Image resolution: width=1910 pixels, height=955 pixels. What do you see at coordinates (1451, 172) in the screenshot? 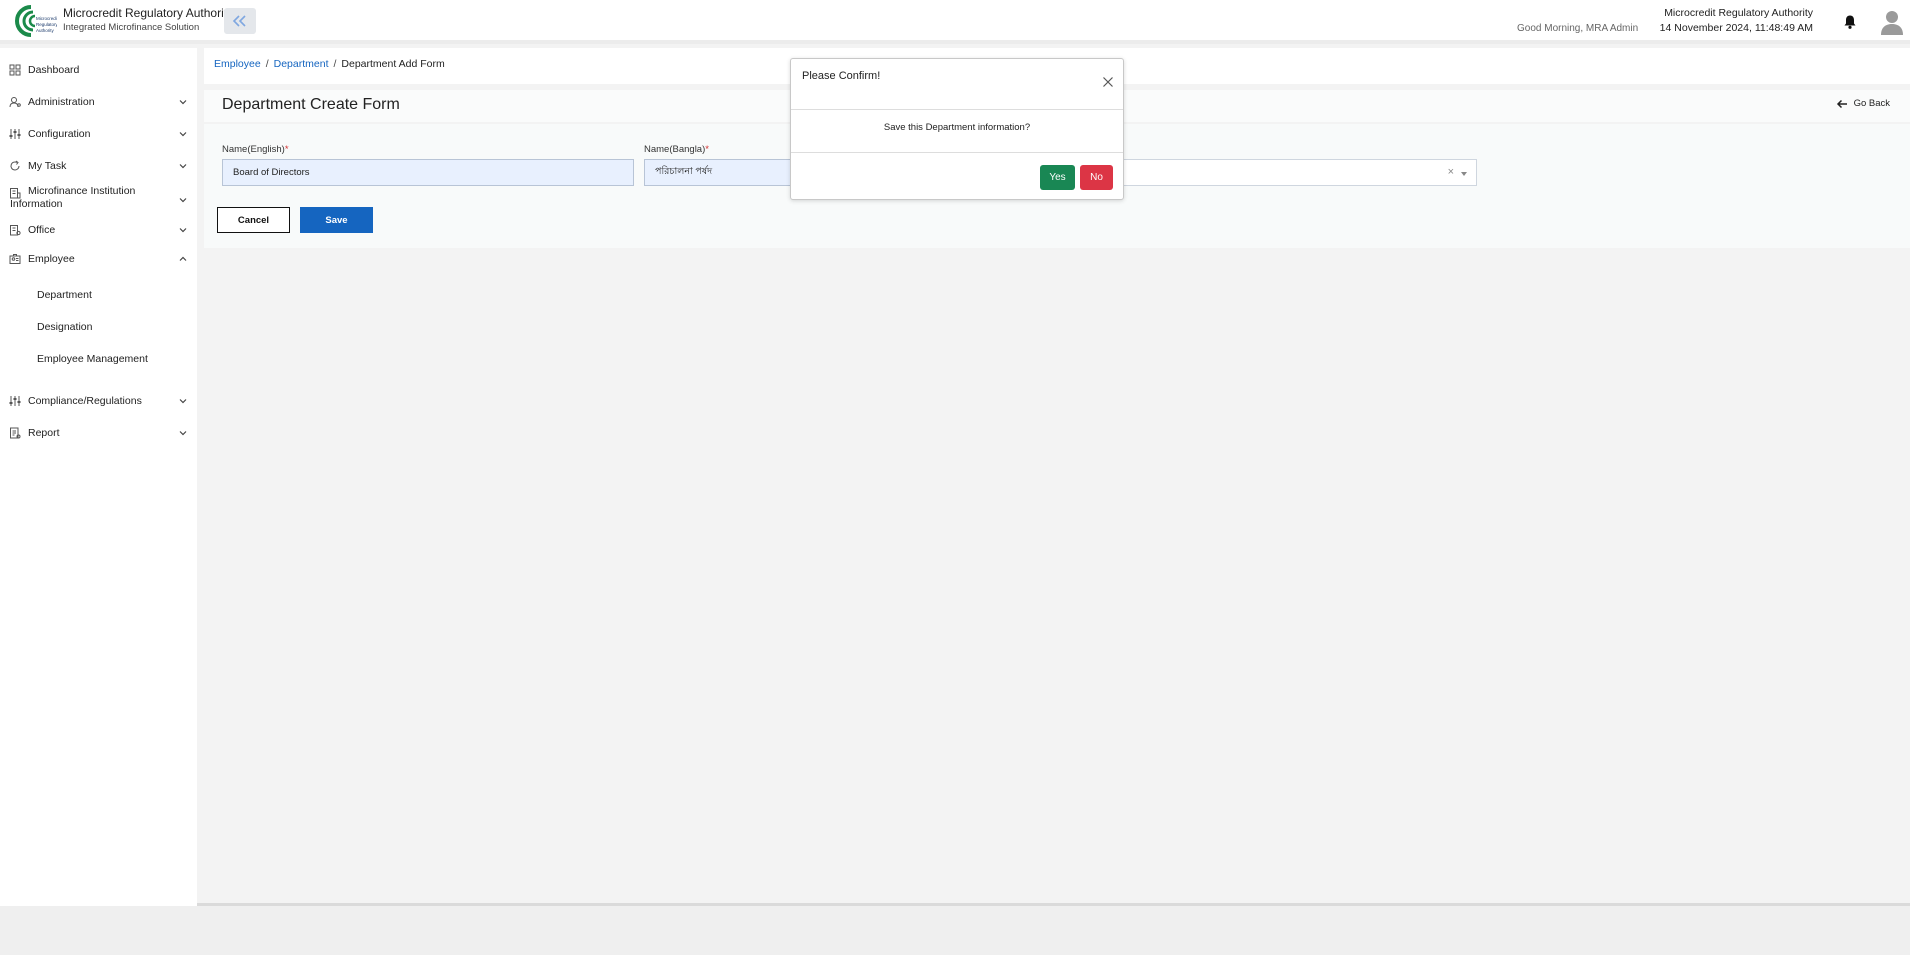
I see `select-clear-icon: ×` at bounding box center [1451, 172].